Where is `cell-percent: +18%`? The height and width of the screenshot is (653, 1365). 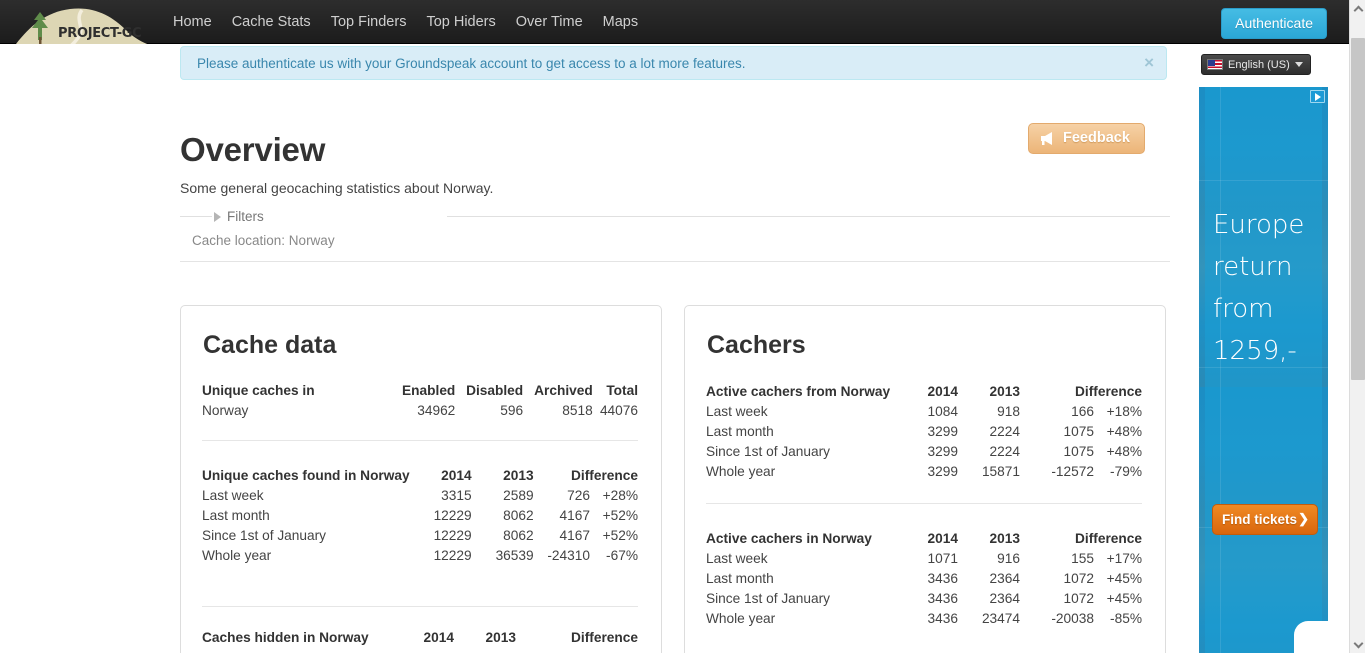 cell-percent: +18% is located at coordinates (1124, 411).